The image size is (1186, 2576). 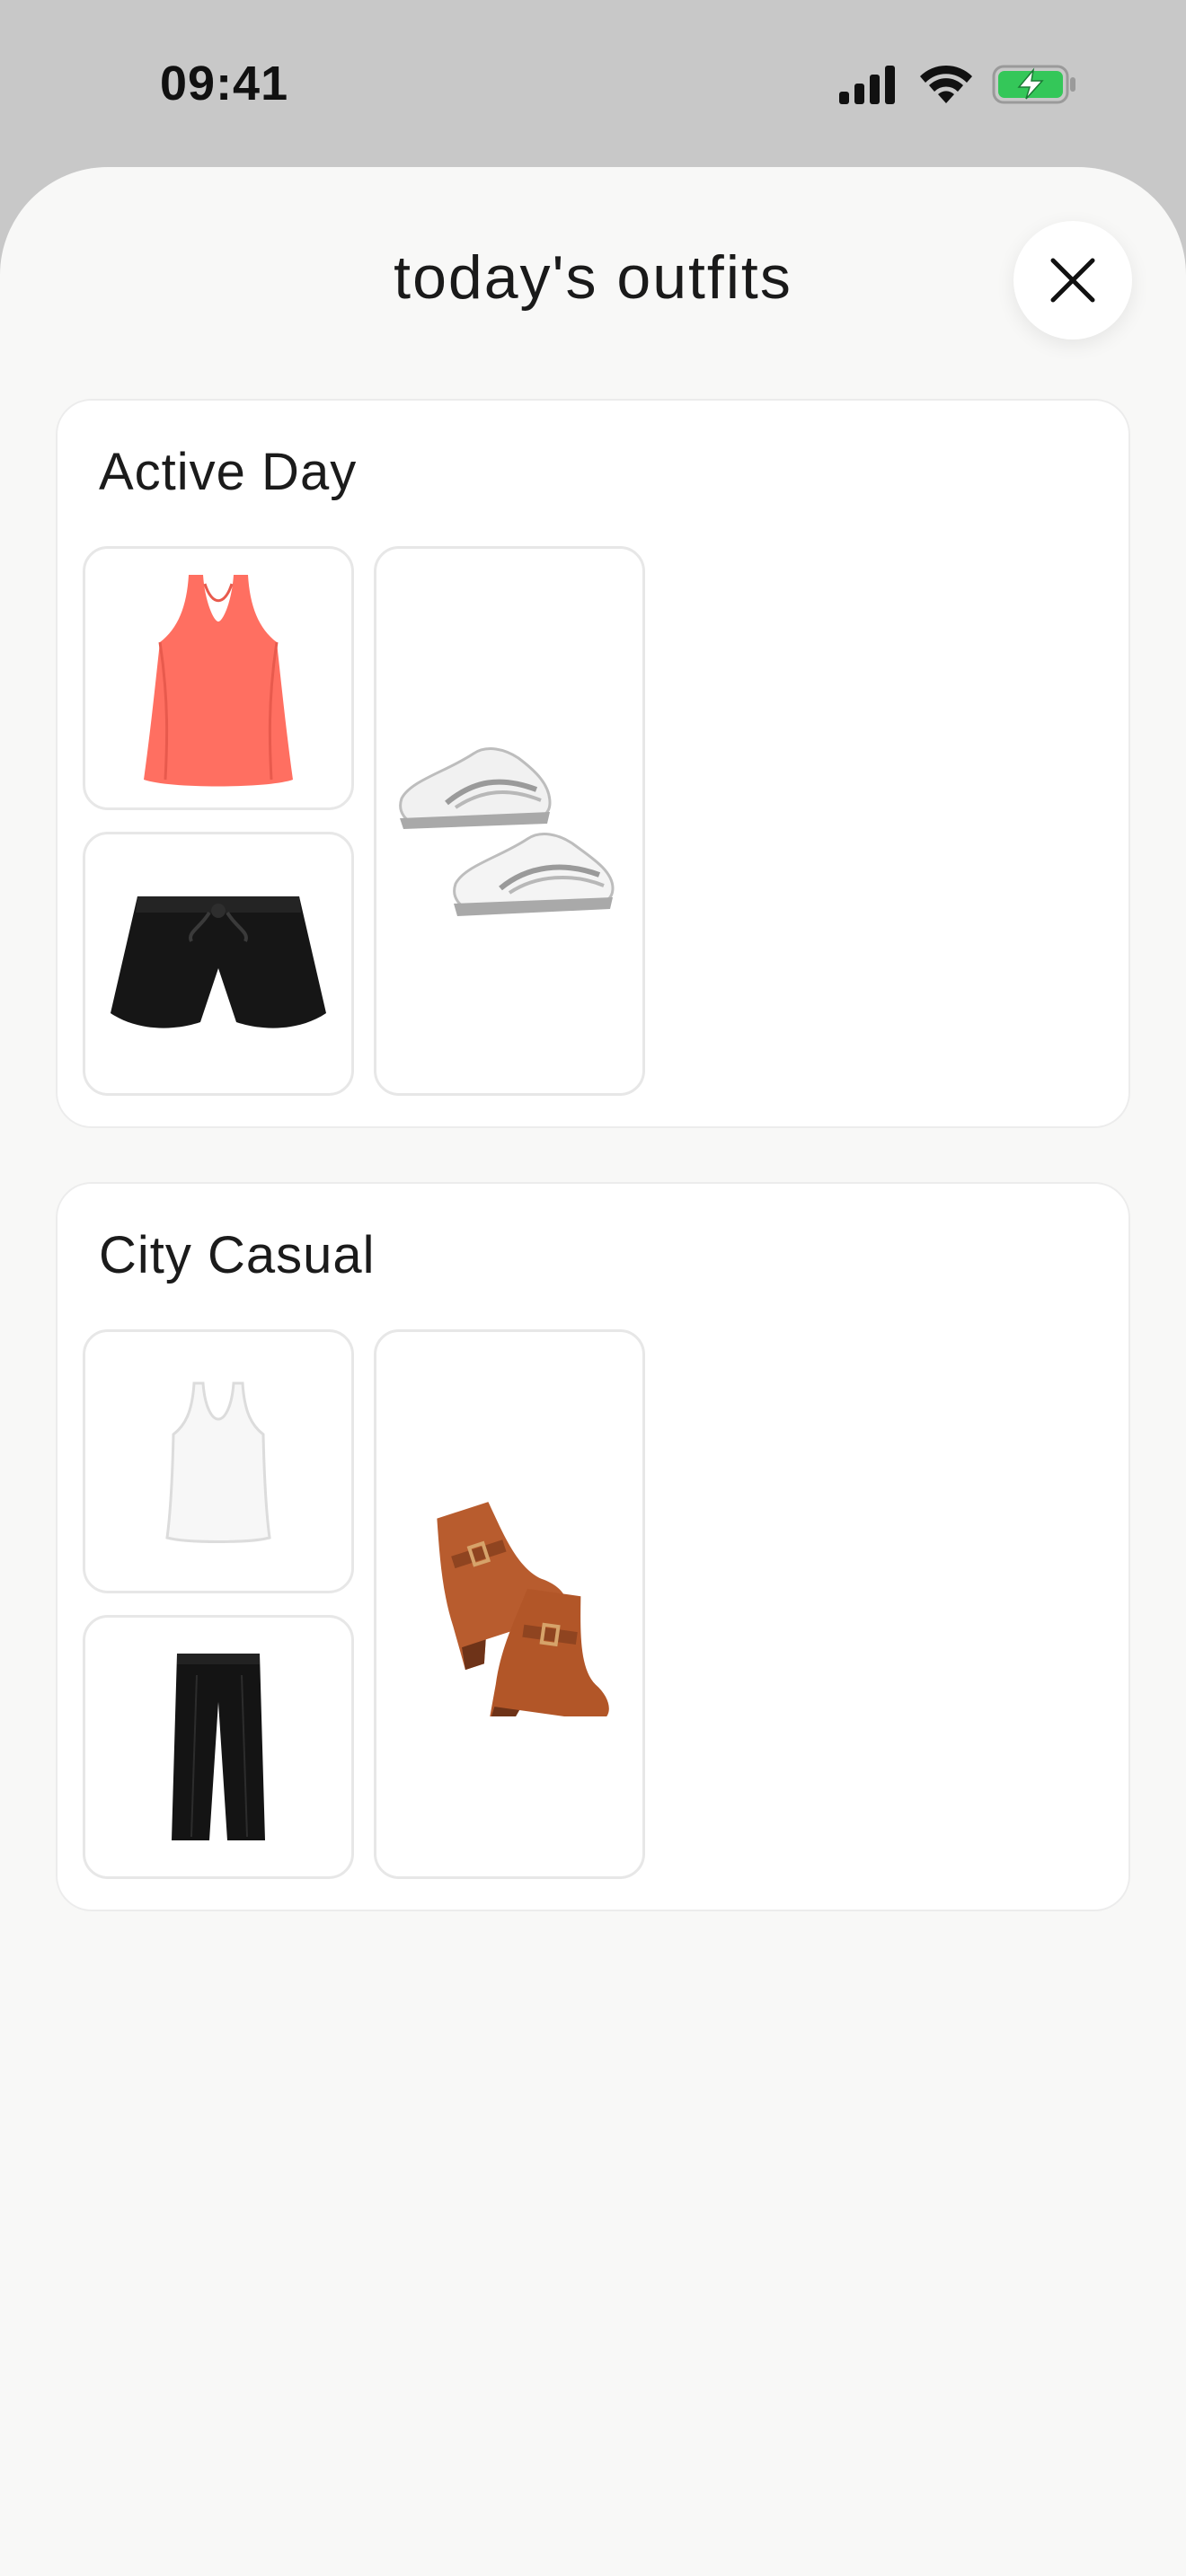 What do you see at coordinates (523, 1609) in the screenshot?
I see `brown-ankle-boots-image` at bounding box center [523, 1609].